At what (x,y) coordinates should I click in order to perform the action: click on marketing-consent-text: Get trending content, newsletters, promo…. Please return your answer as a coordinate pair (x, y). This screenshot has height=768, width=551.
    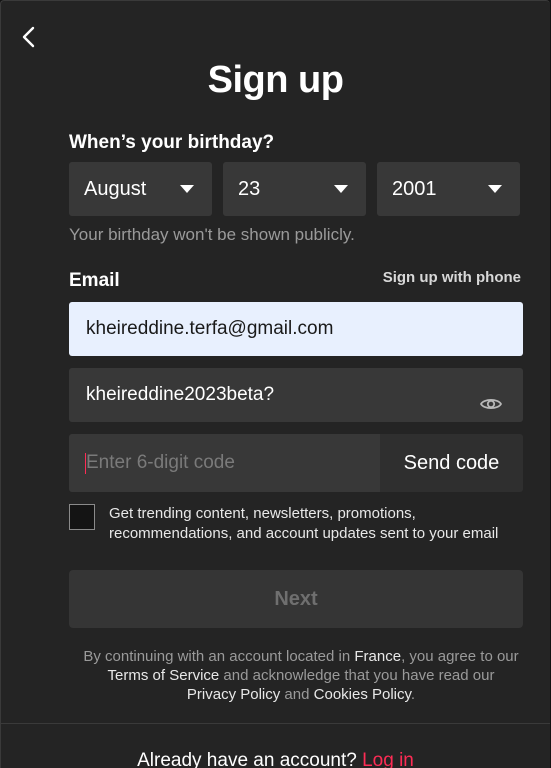
    Looking at the image, I should click on (304, 523).